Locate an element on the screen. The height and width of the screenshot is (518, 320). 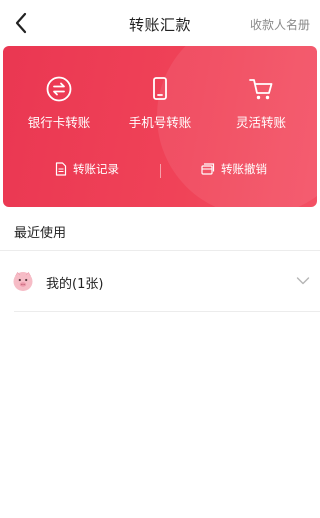
cards-icon is located at coordinates (208, 169).